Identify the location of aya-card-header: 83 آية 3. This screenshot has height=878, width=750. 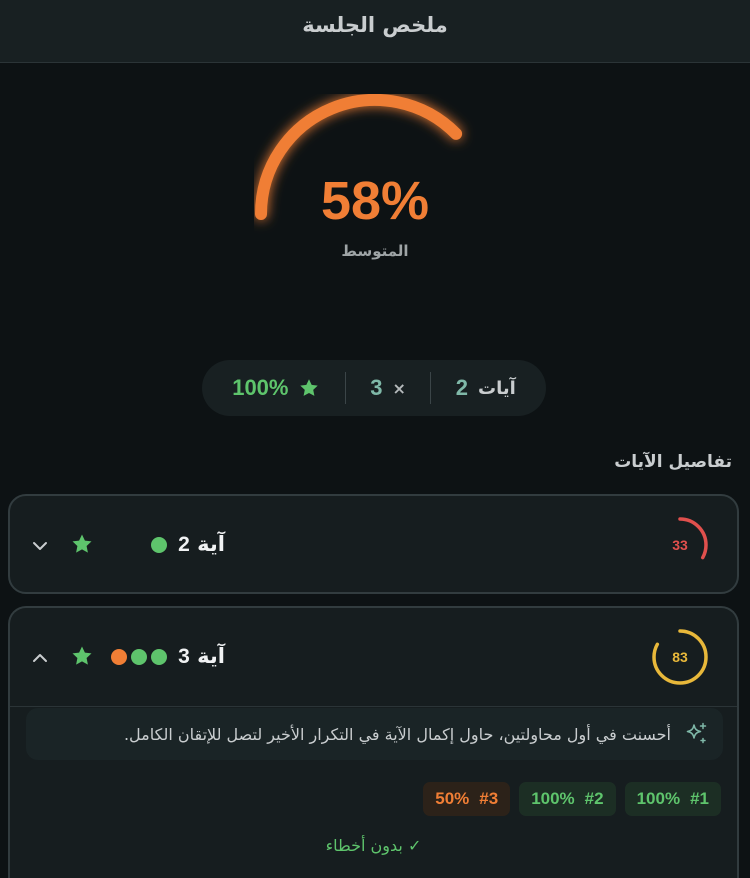
(373, 657).